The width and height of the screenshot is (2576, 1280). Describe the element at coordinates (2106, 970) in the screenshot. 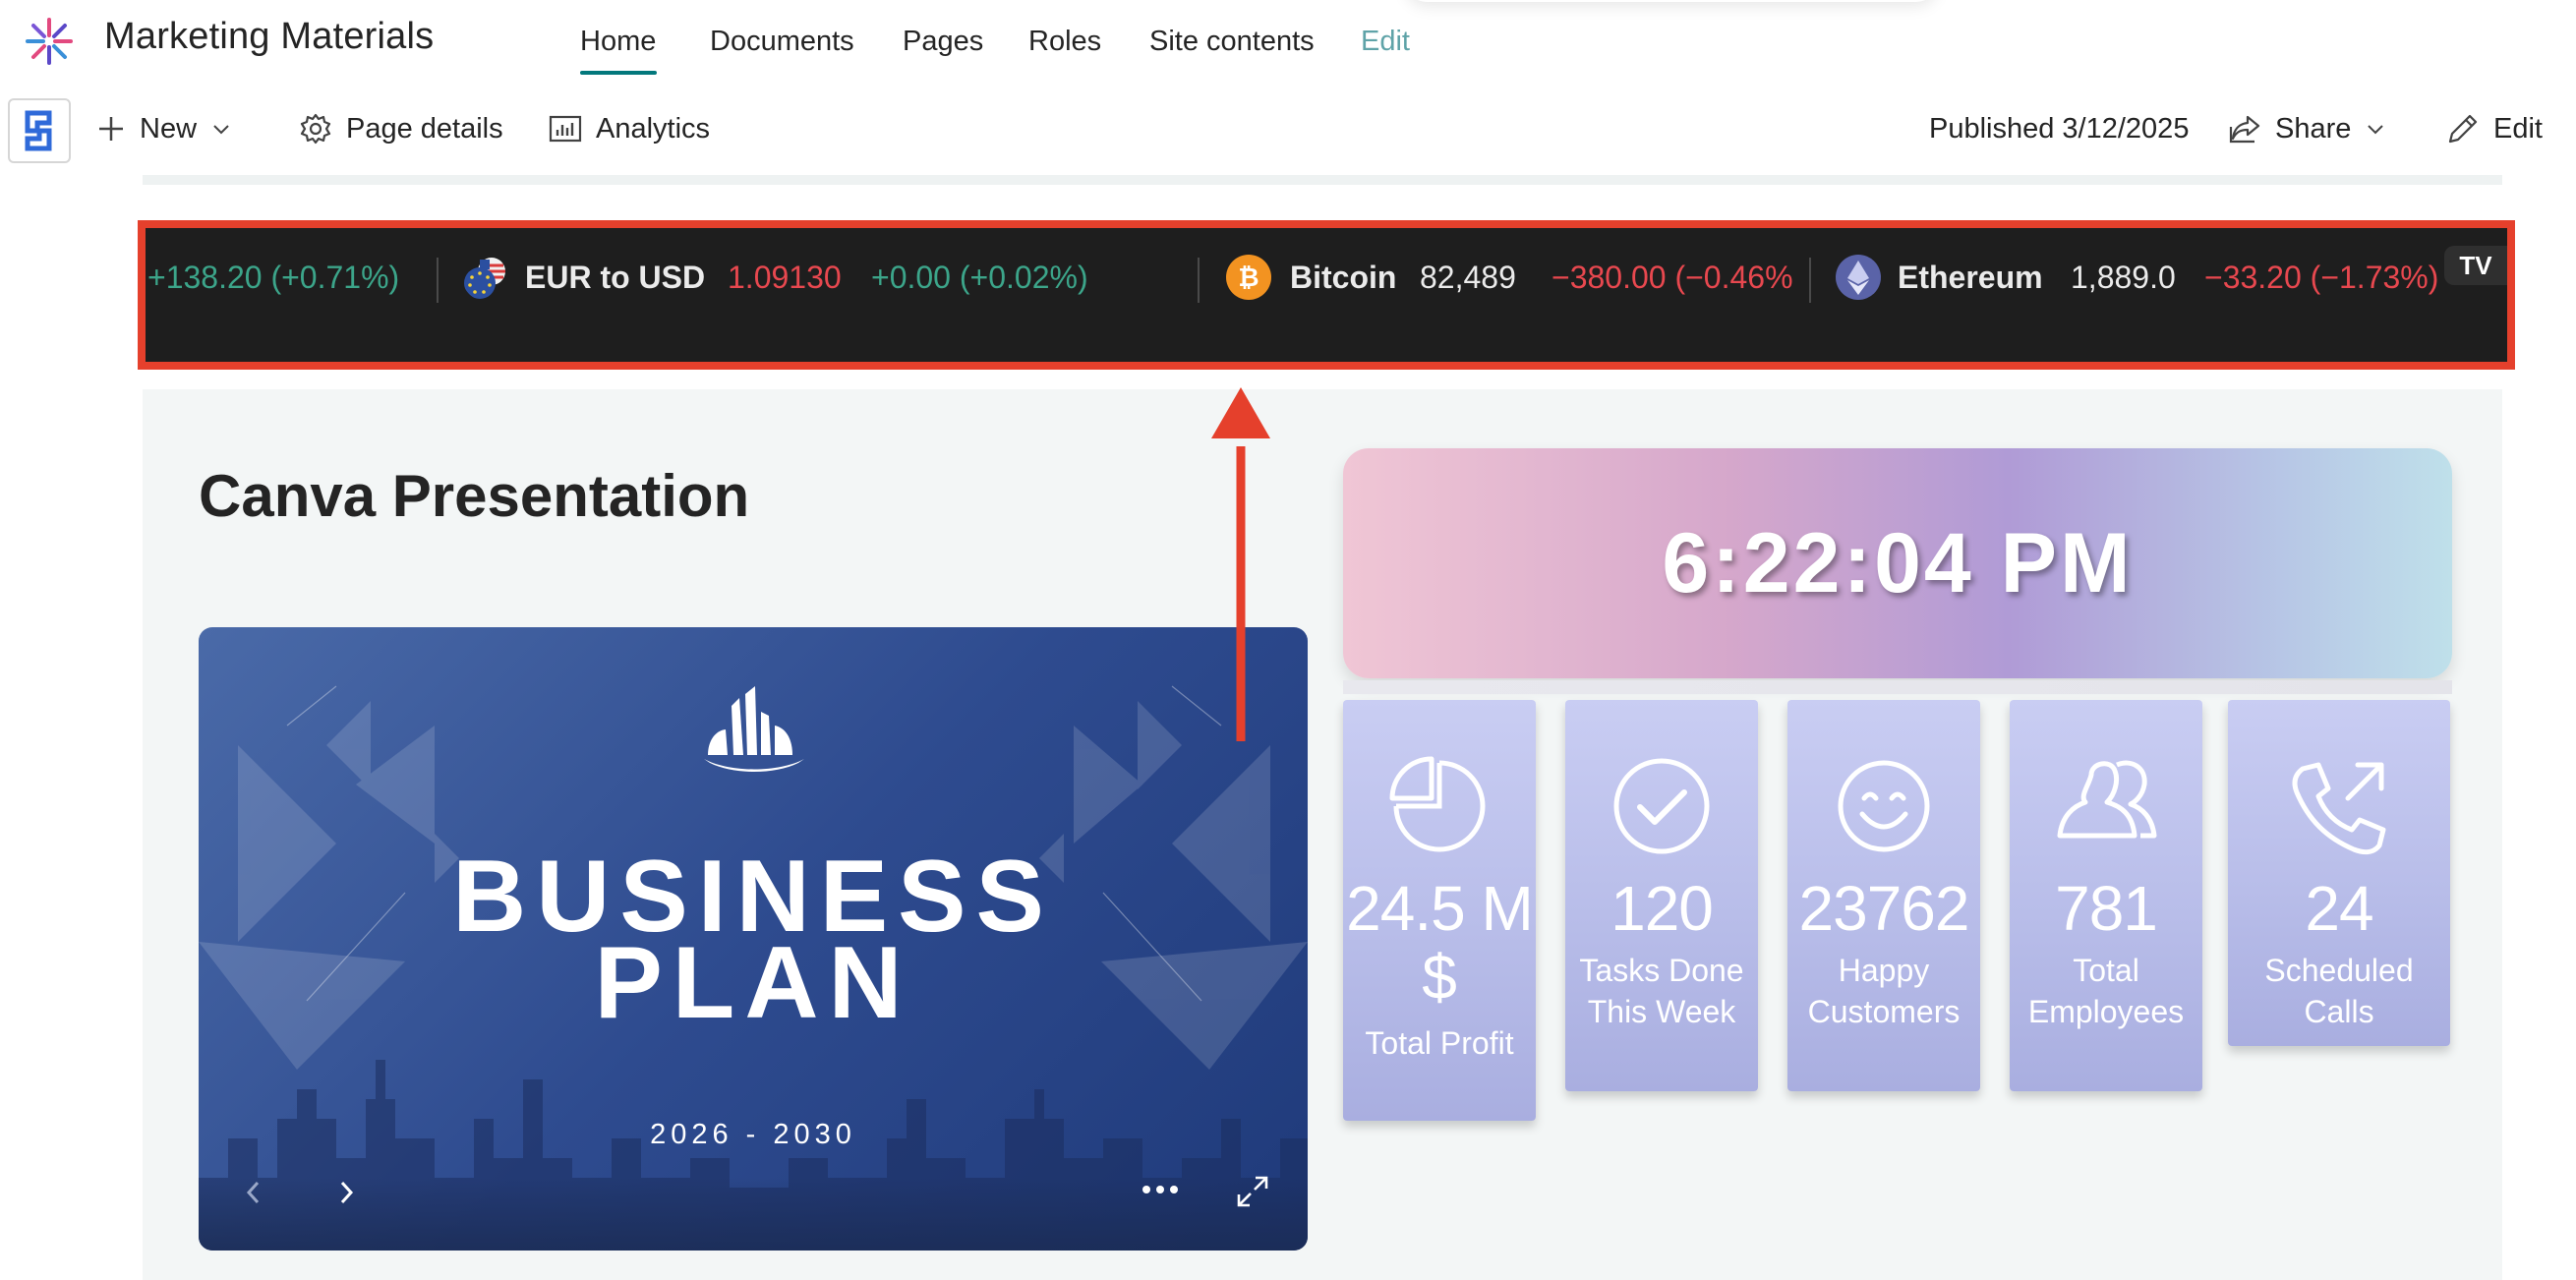

I see `stat-label-line1: Total` at that location.